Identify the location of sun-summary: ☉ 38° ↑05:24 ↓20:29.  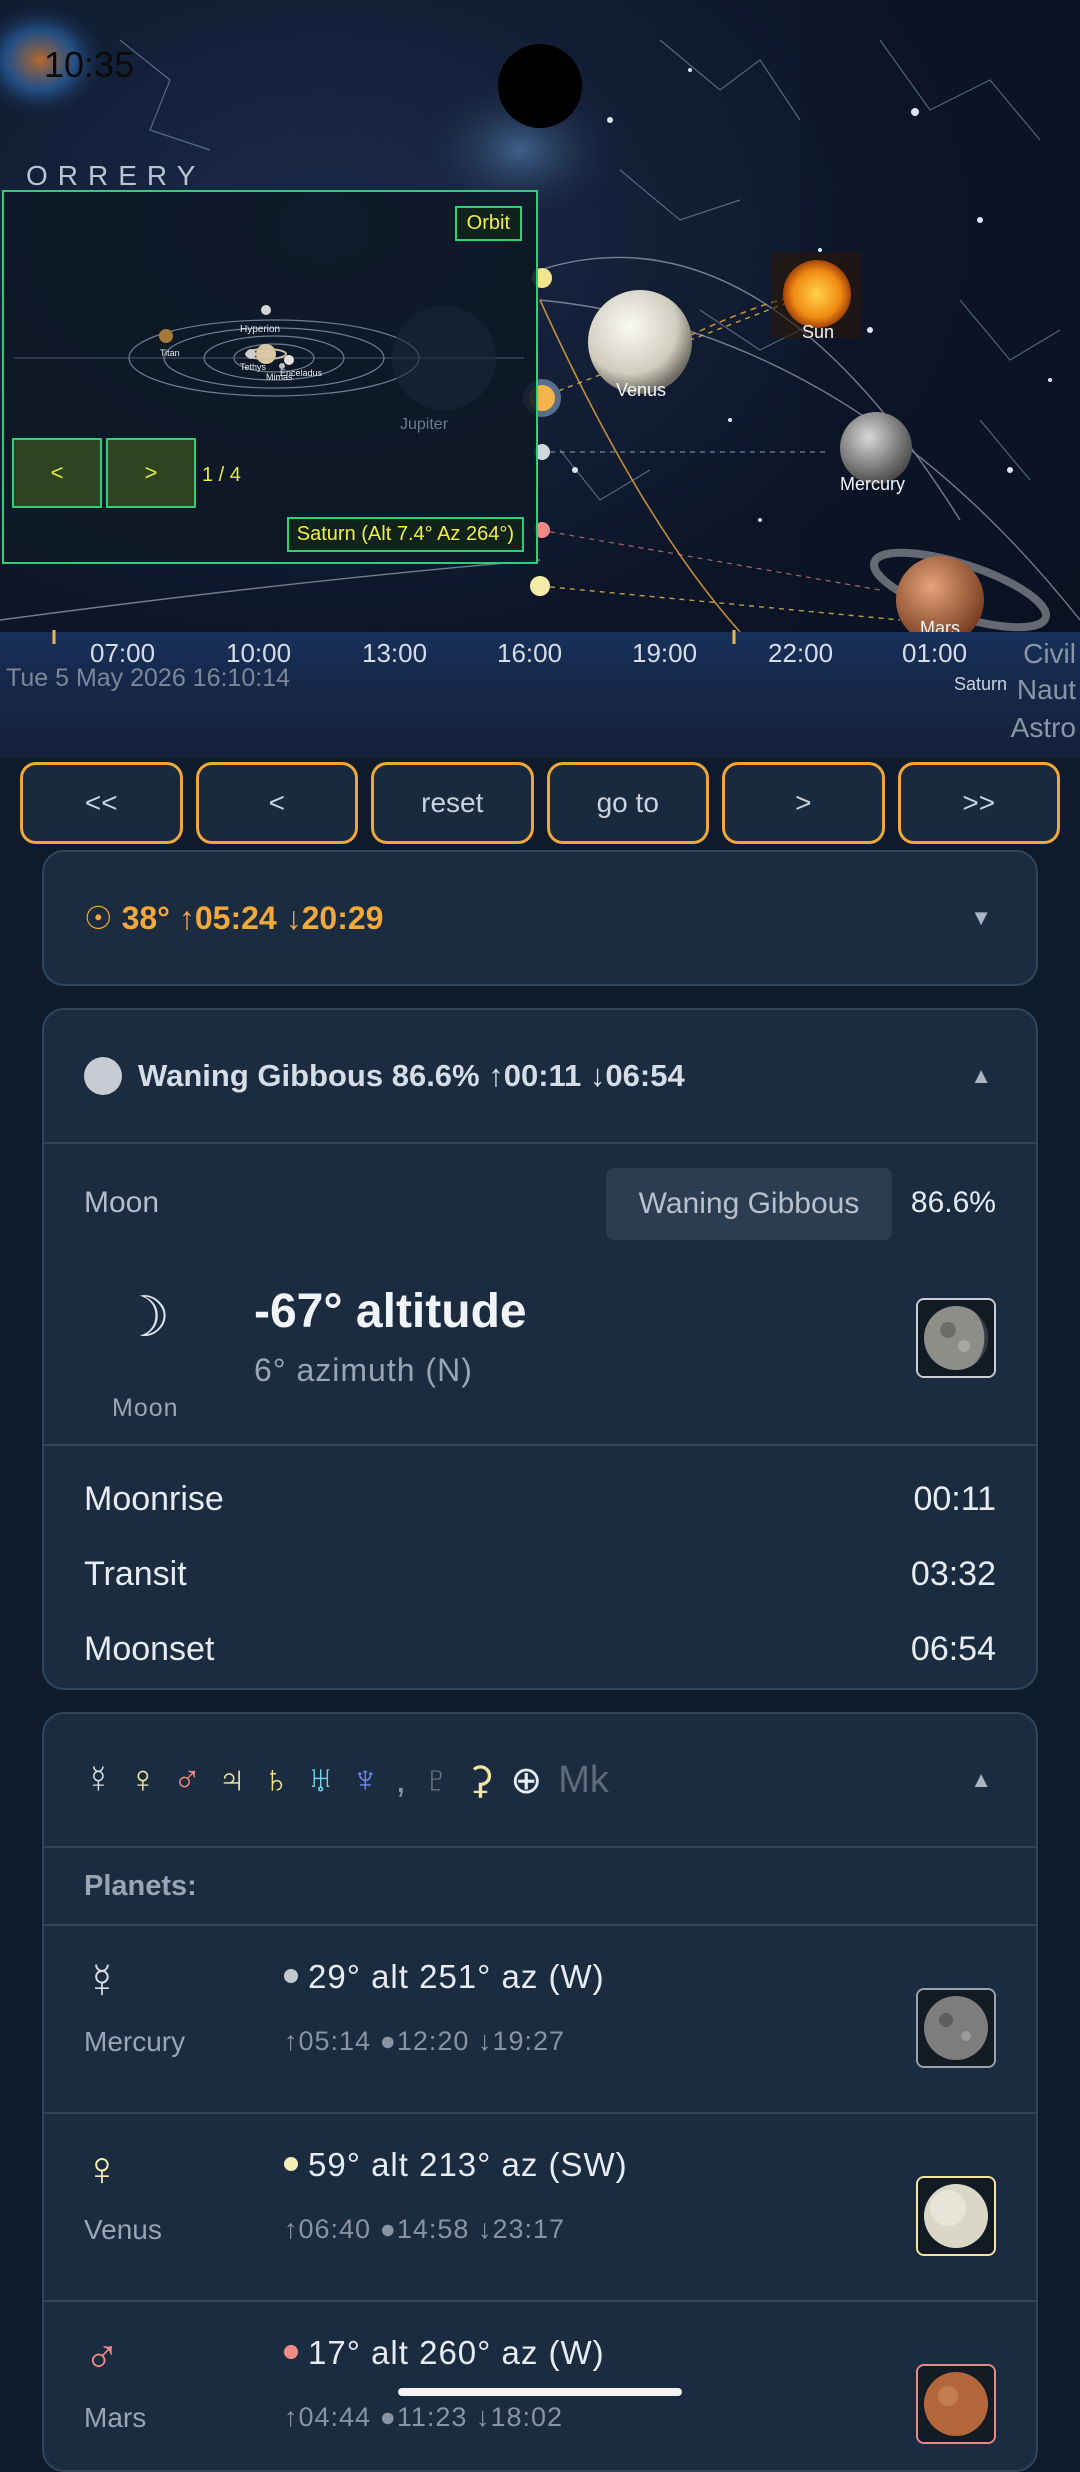
(234, 918).